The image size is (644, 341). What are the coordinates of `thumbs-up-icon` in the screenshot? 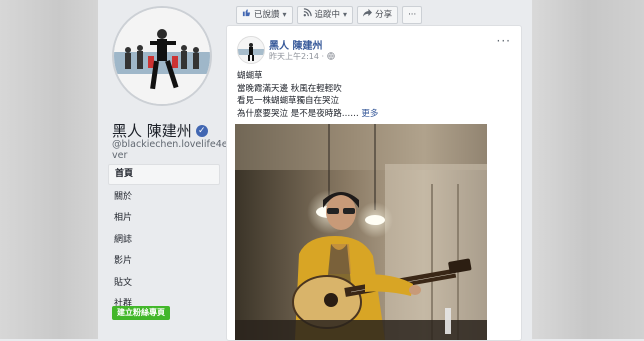 It's located at (246, 15).